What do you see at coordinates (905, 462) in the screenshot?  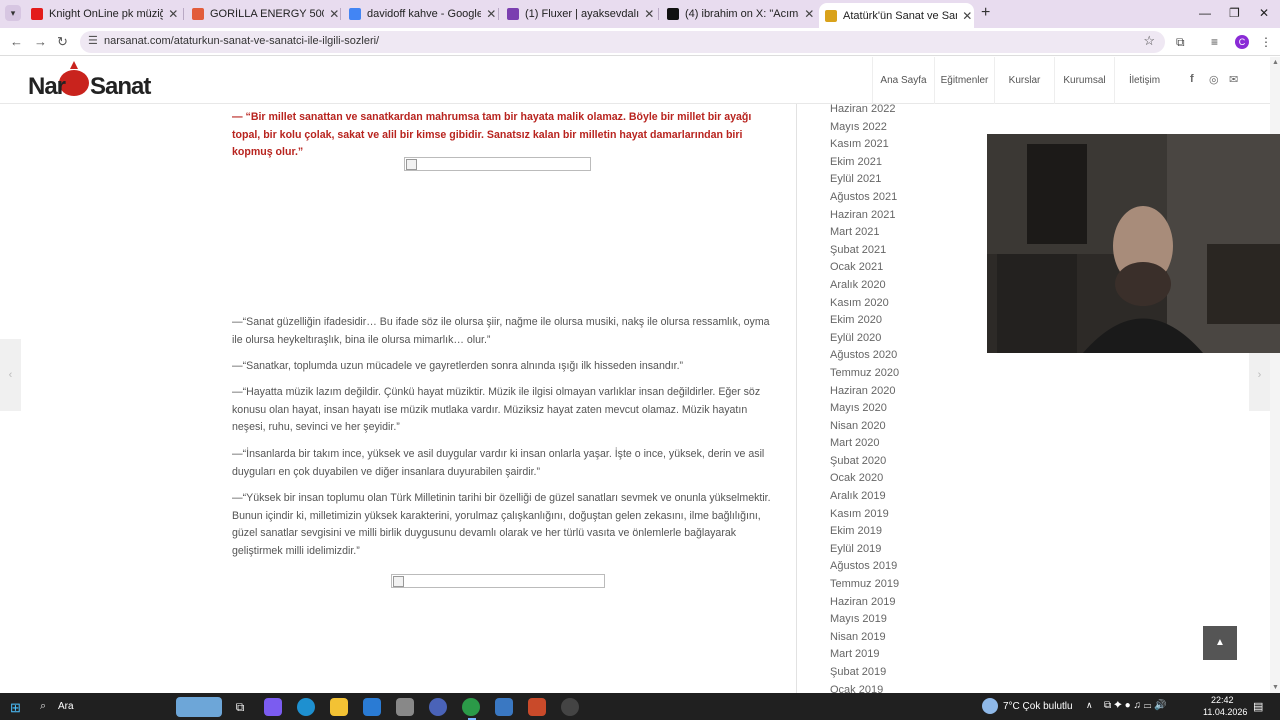 I see `archive-month-link: Şubat 2020` at bounding box center [905, 462].